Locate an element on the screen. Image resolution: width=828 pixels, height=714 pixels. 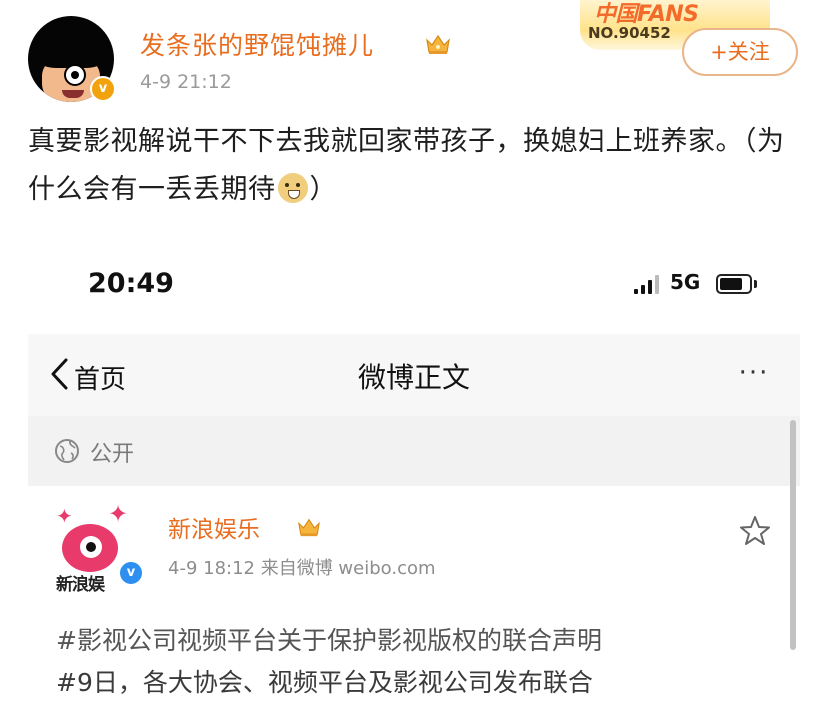
battery-tip is located at coordinates (755, 284).